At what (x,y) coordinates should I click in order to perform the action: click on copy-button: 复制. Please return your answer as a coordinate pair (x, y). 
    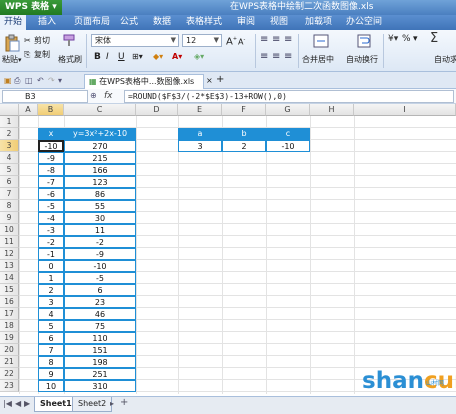
    Looking at the image, I should click on (42, 55).